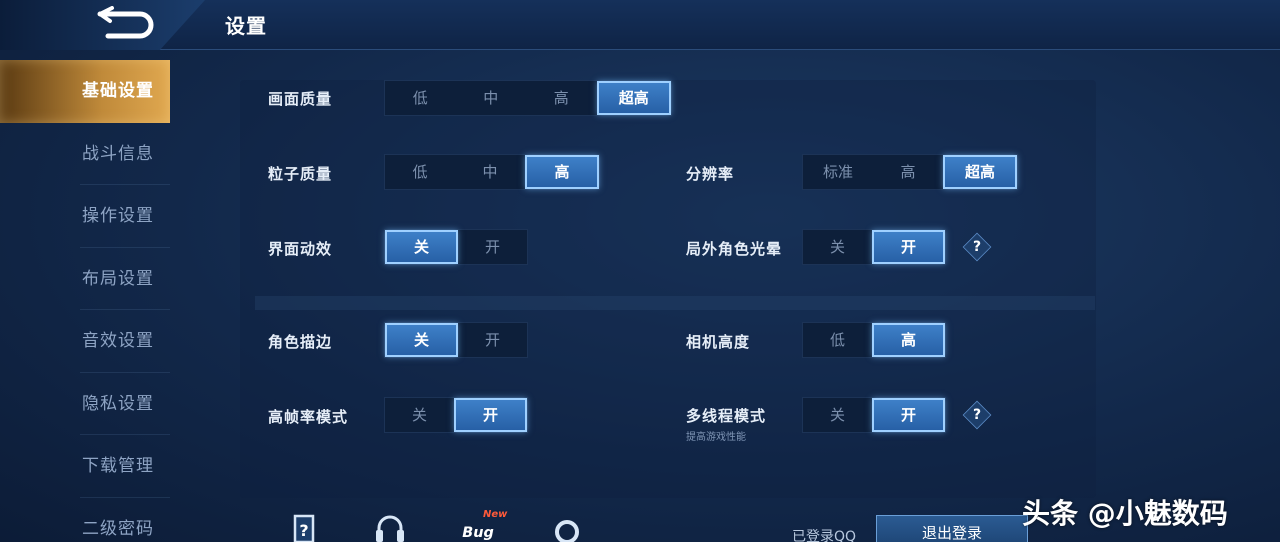 Image resolution: width=1280 pixels, height=542 pixels. Describe the element at coordinates (908, 415) in the screenshot. I see `multithread-on: 开` at that location.